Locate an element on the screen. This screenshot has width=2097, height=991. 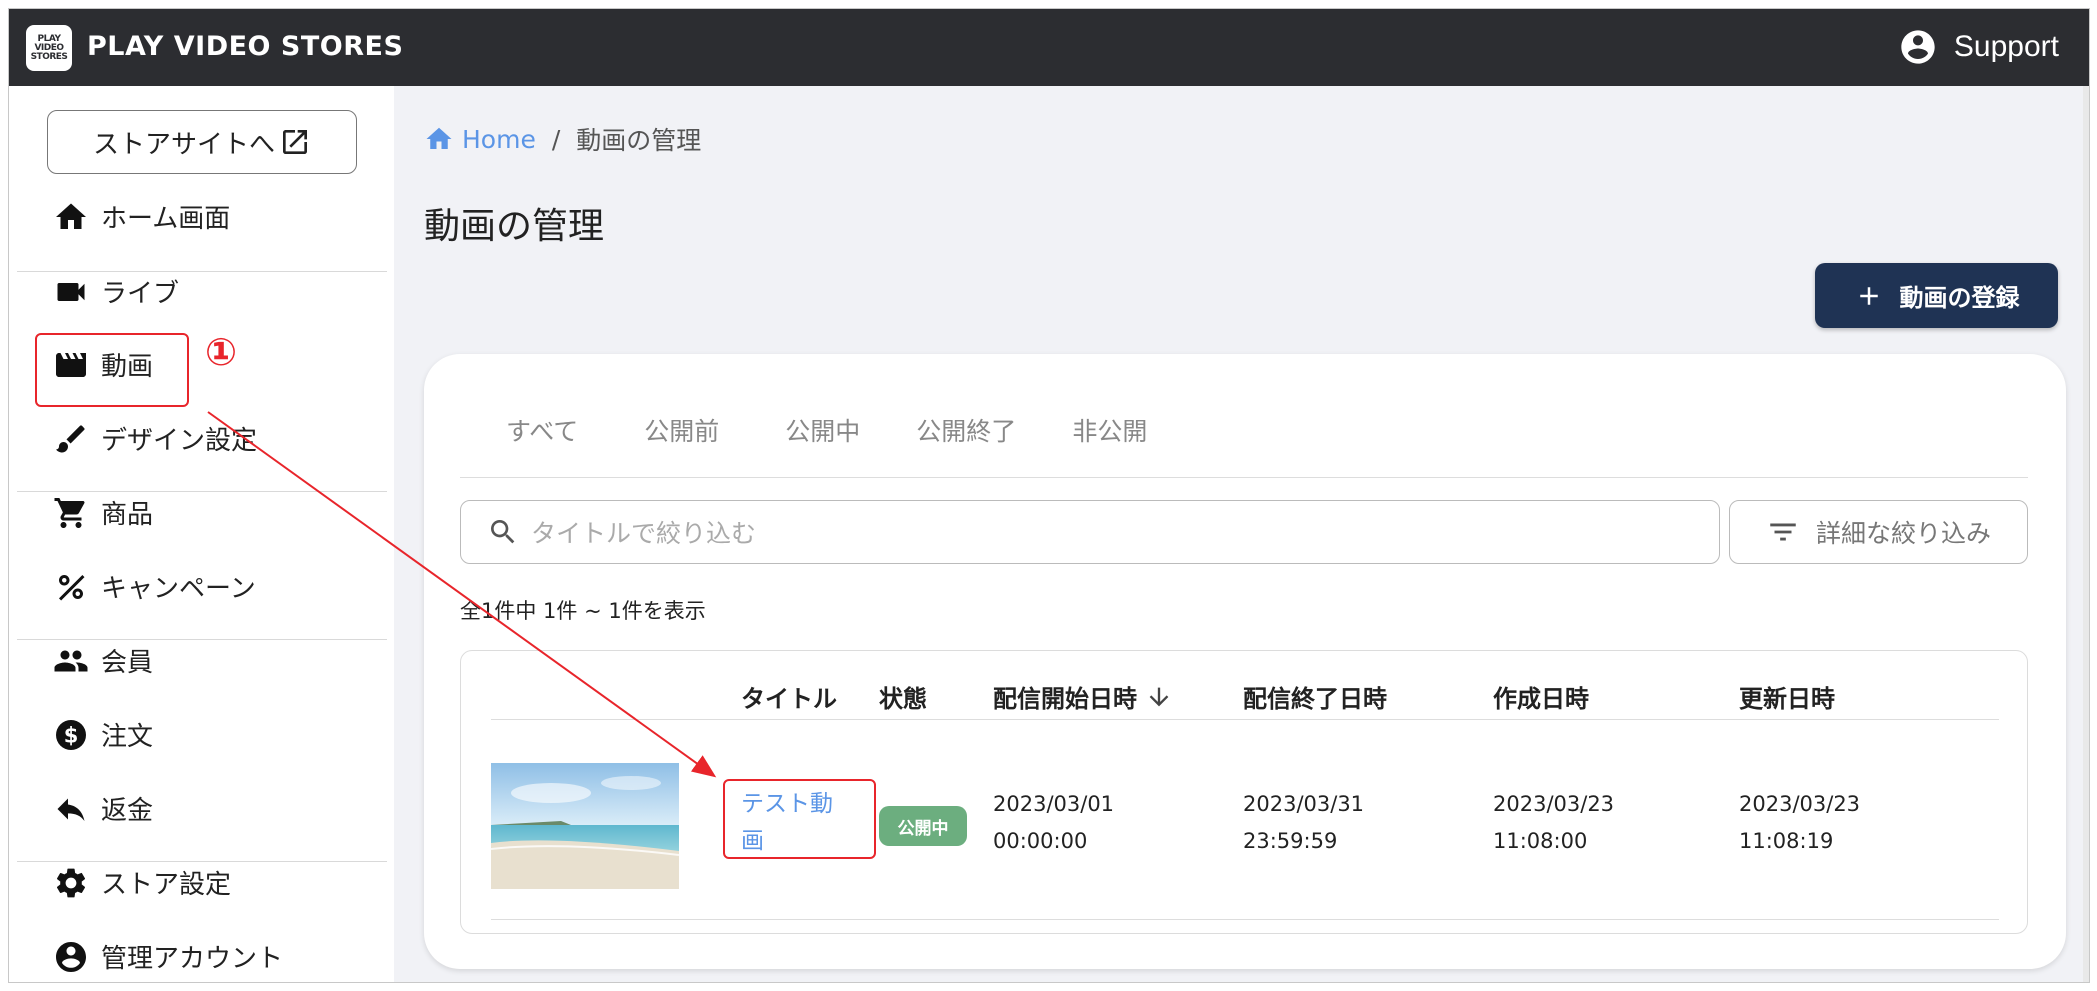
annotation-arrow is located at coordinates (462, 594).